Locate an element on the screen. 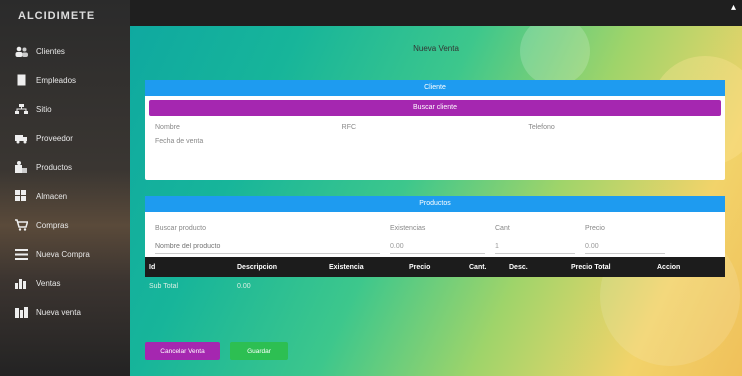 This screenshot has width=742, height=376. sidebar-item-clientes: Clientes is located at coordinates (65, 51).